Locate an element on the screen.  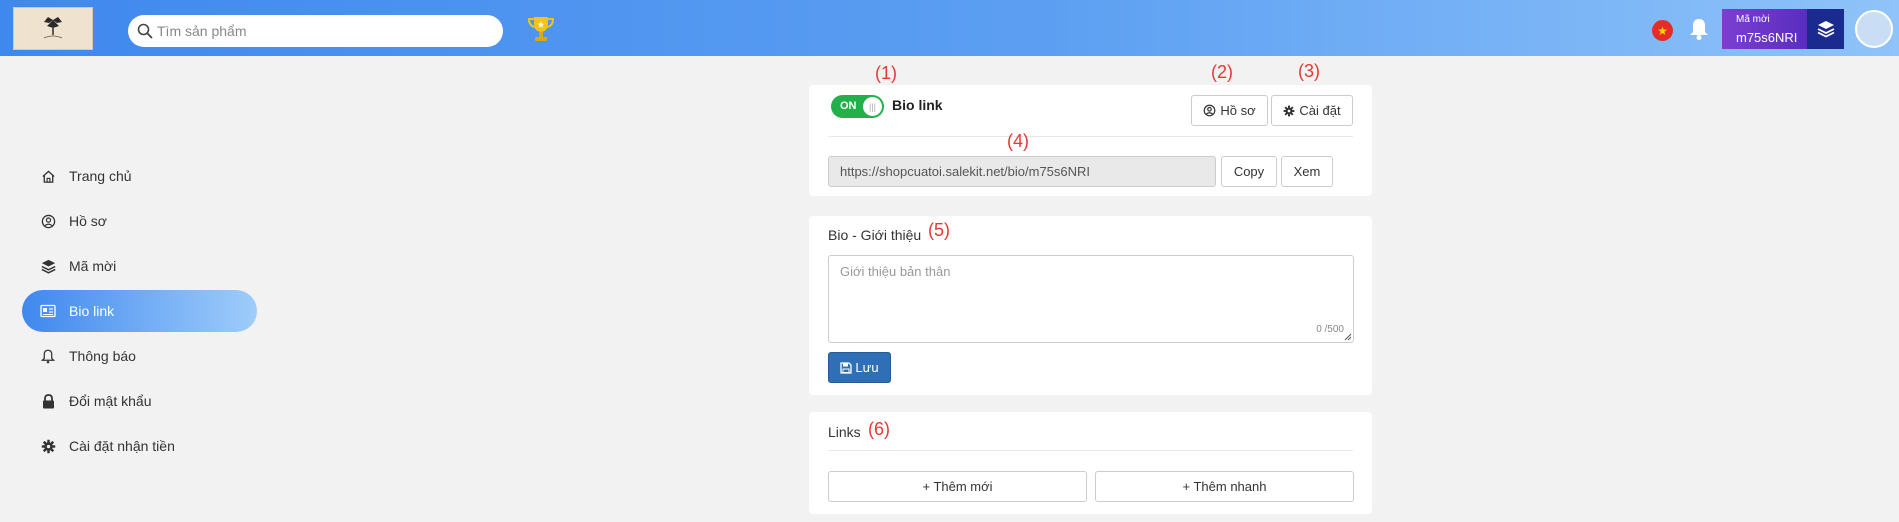
sidebar-item-label: Thông báo is located at coordinates (102, 356).